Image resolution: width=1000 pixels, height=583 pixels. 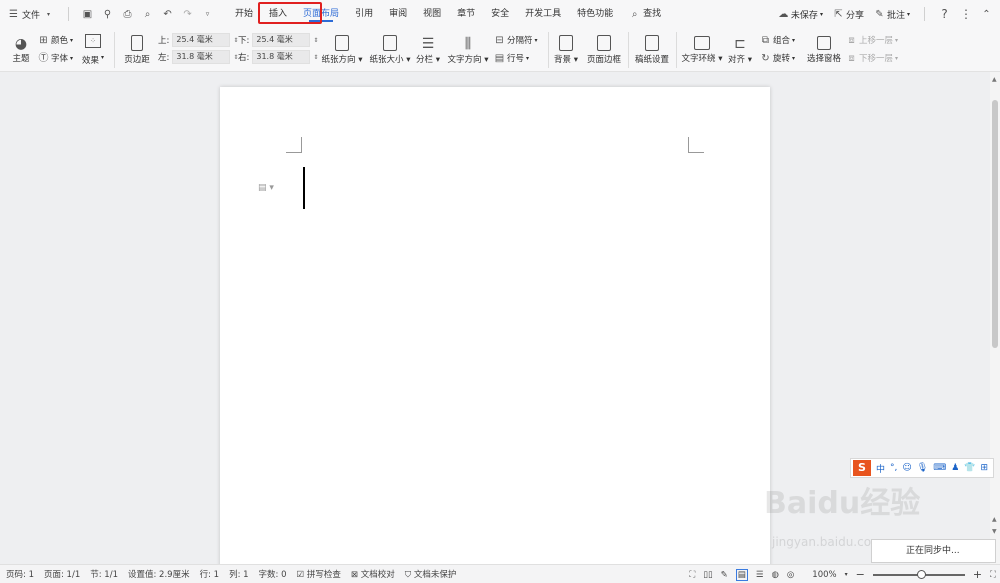 What do you see at coordinates (428, 50) in the screenshot?
I see `columns-button: ☰ 分栏 ▾` at bounding box center [428, 50].